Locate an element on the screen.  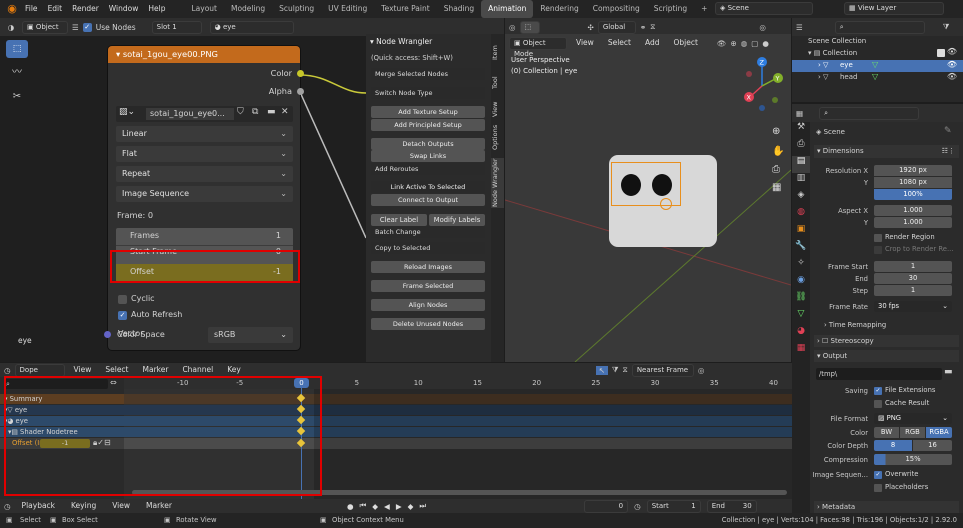
fake-user-icon: ⛉ is located at coordinates (240, 112).